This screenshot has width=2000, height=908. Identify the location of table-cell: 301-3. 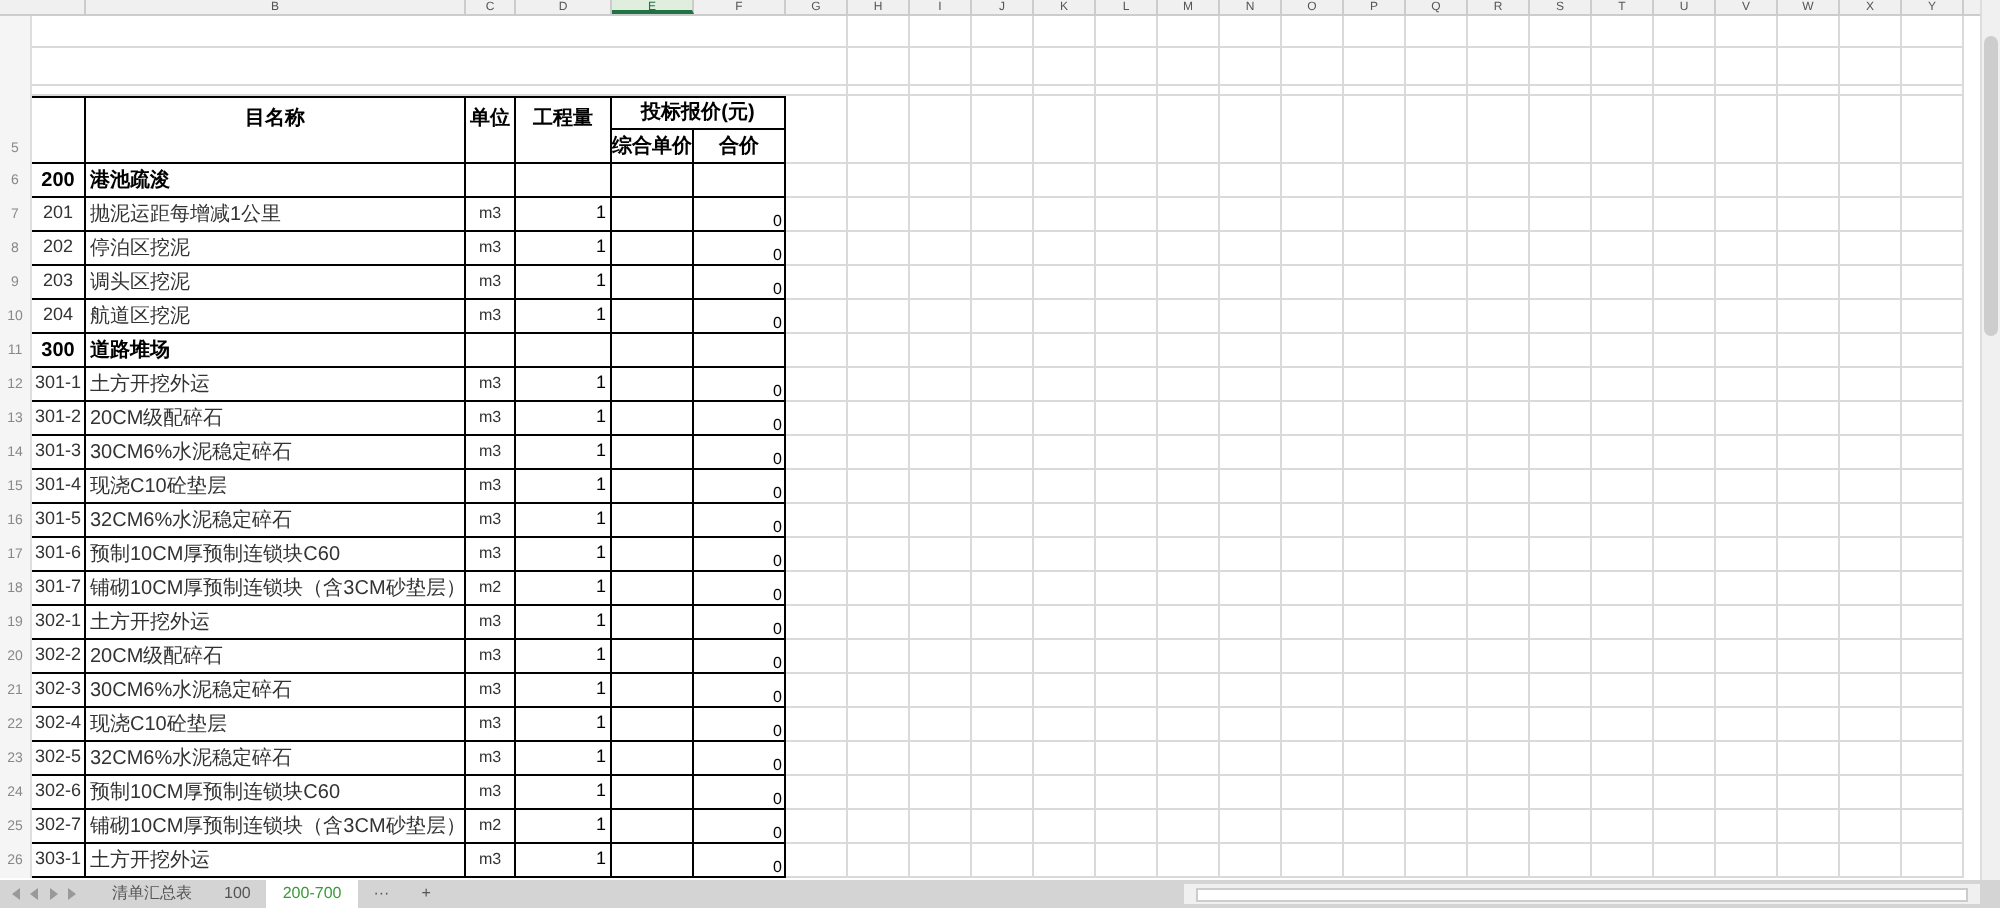
(59, 453).